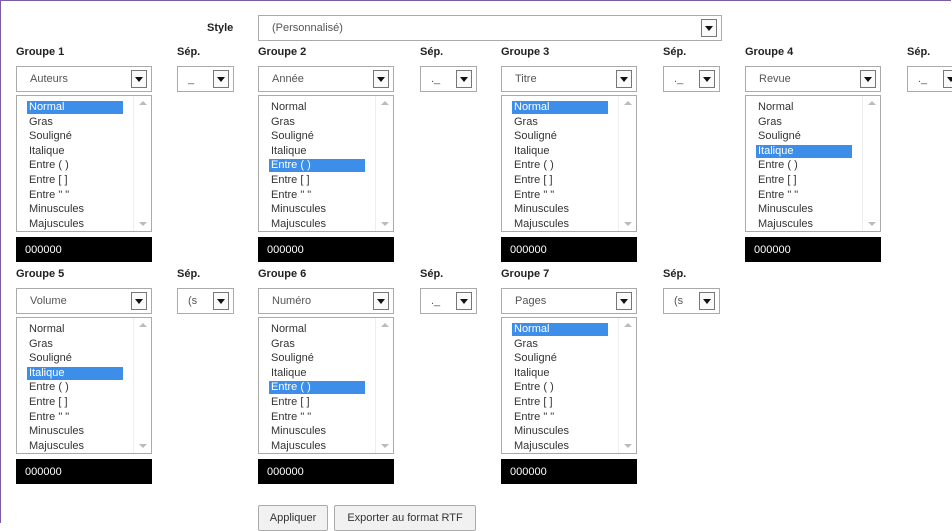  I want to click on style-select: (Personnalisé), so click(490, 28).